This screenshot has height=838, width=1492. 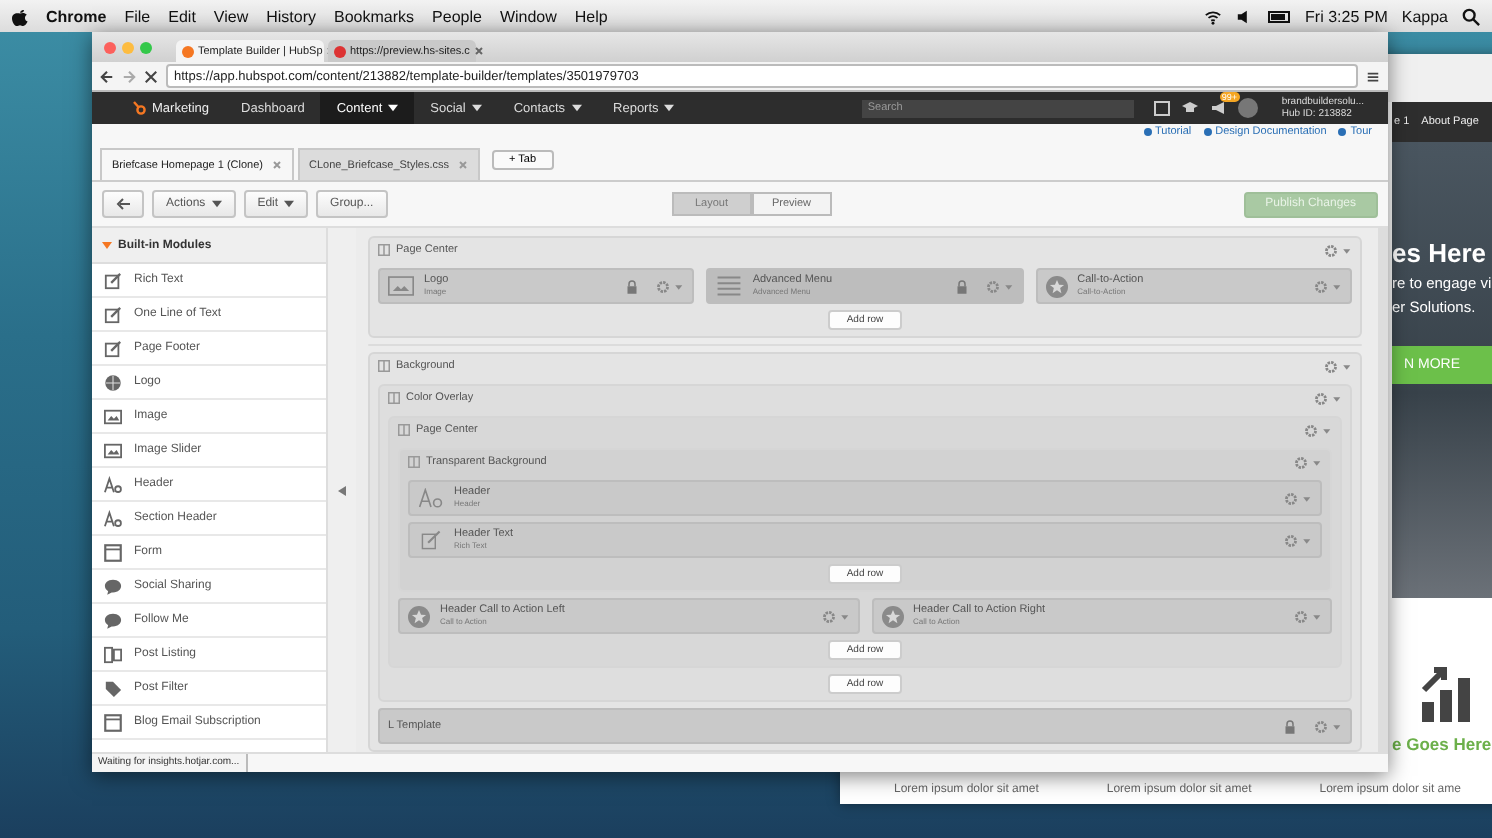 What do you see at coordinates (1247, 108) in the screenshot?
I see `avatar` at bounding box center [1247, 108].